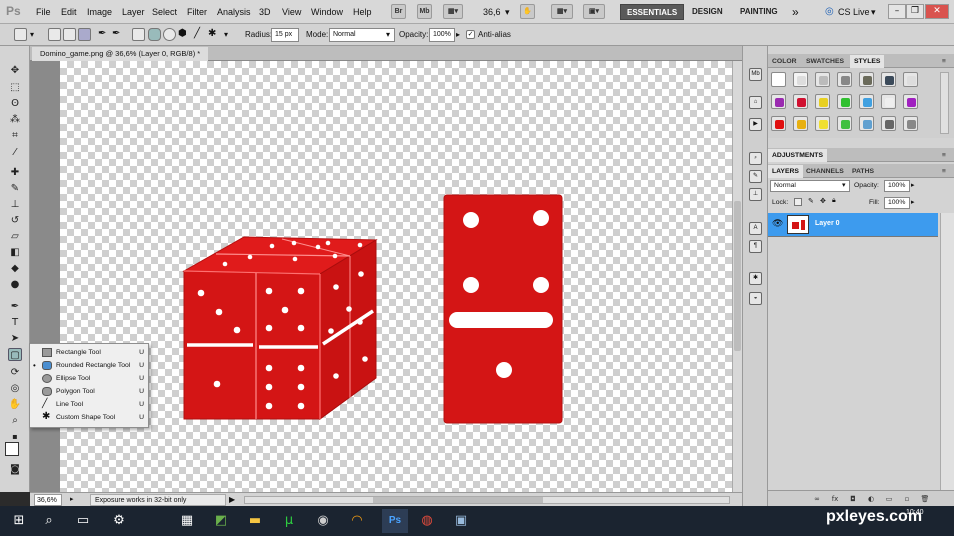 This screenshot has height=536, width=954. I want to click on menu-help: Help, so click(362, 12).